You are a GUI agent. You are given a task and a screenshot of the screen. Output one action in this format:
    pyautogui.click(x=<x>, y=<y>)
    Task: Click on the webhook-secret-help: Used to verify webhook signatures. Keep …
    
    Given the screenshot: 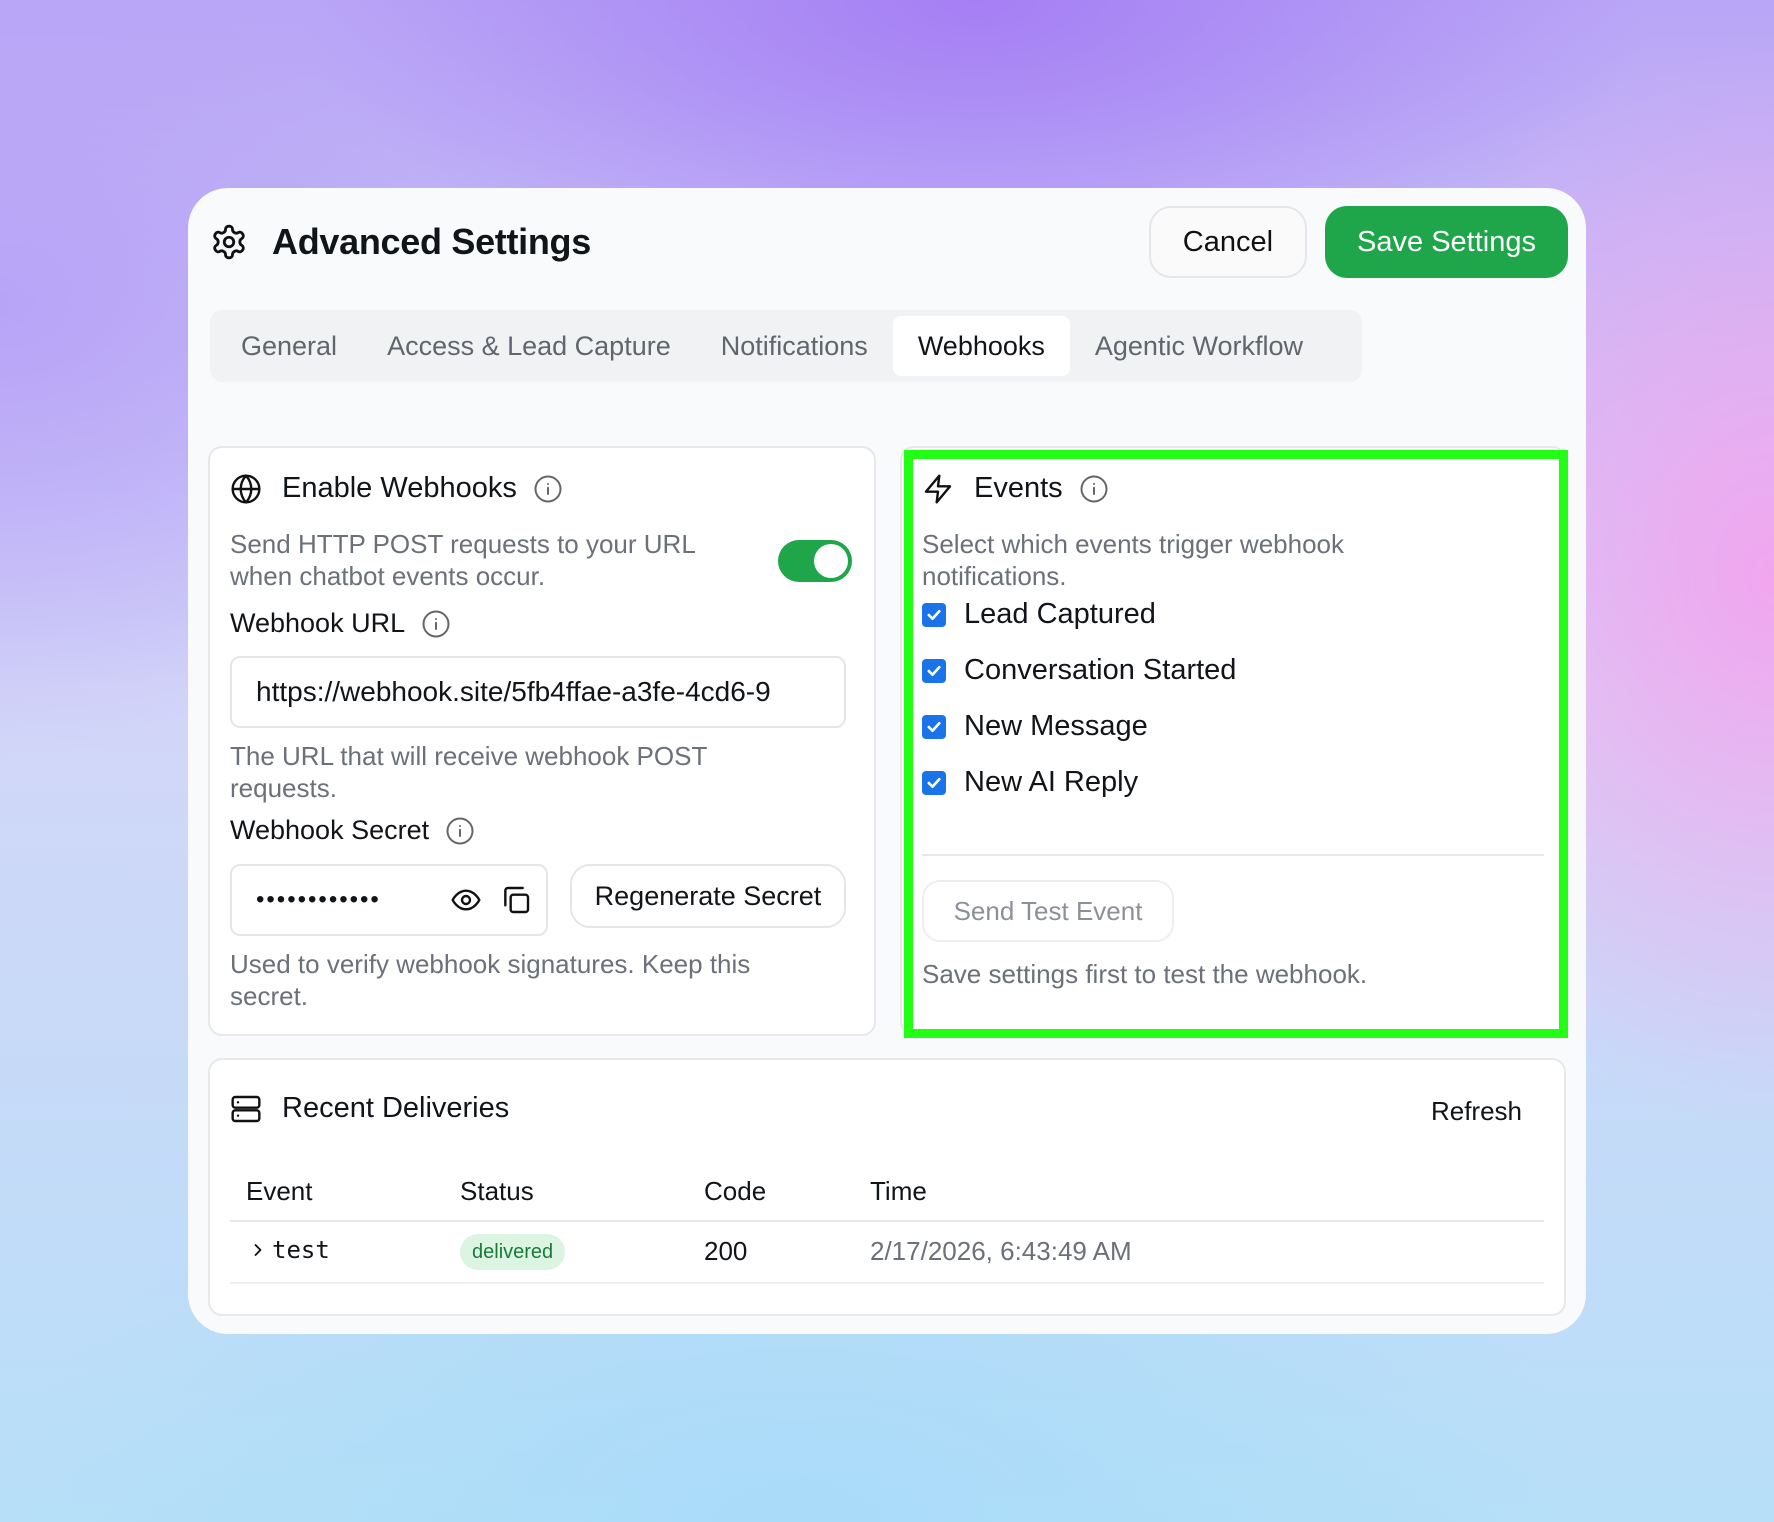 What is the action you would take?
    pyautogui.click(x=490, y=980)
    